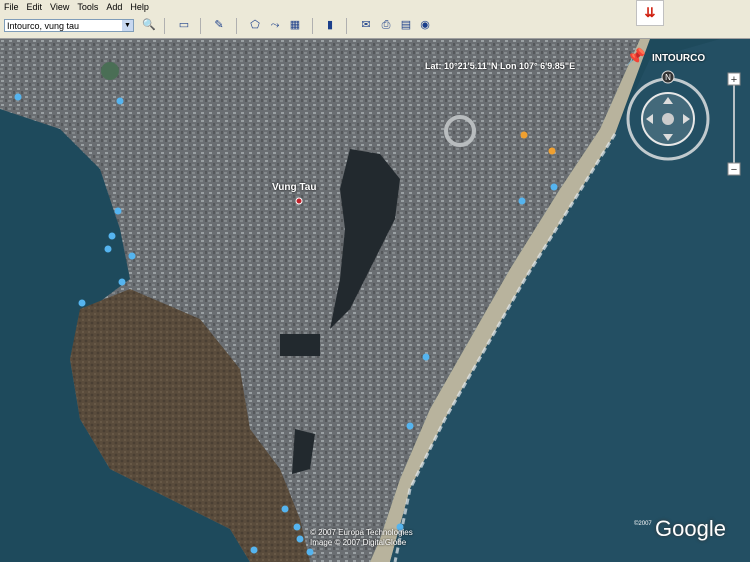 This screenshot has width=750, height=562. I want to click on city-marker, so click(299, 201).